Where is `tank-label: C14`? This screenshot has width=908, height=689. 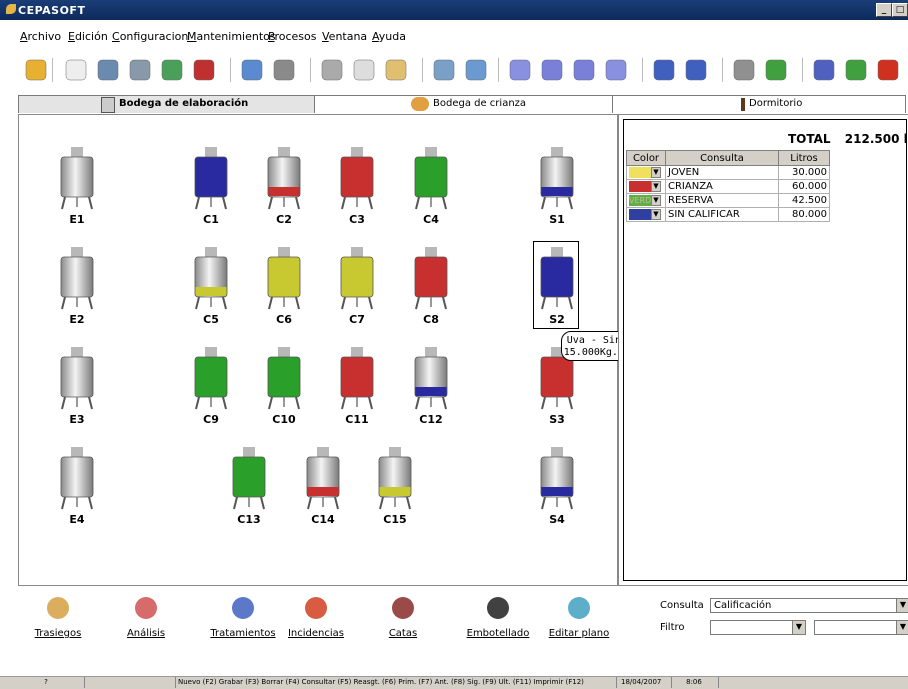 tank-label: C14 is located at coordinates (323, 519).